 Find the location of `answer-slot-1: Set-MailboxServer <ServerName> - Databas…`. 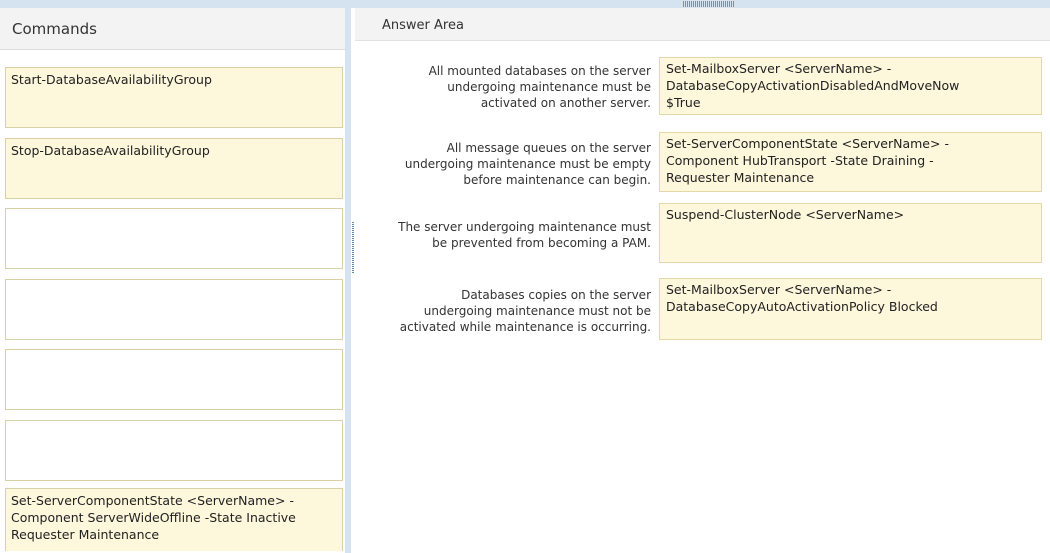

answer-slot-1: Set-MailboxServer <ServerName> - Databas… is located at coordinates (850, 86).